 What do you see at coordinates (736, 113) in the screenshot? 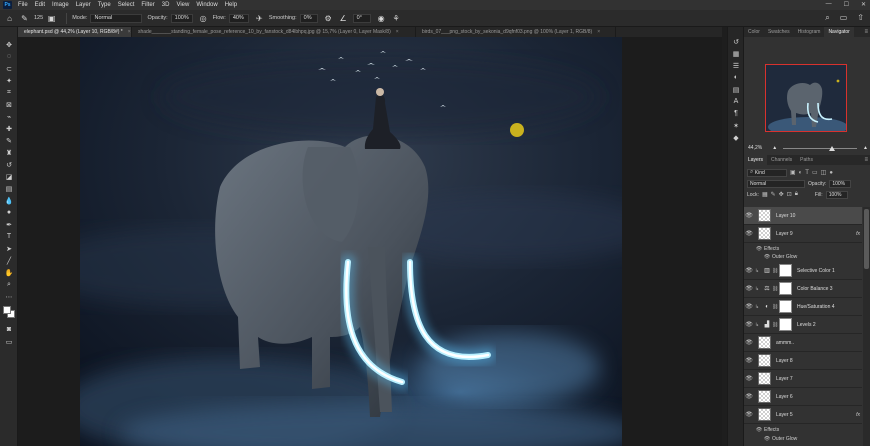
I see `paragraph-icon: ¶` at bounding box center [736, 113].